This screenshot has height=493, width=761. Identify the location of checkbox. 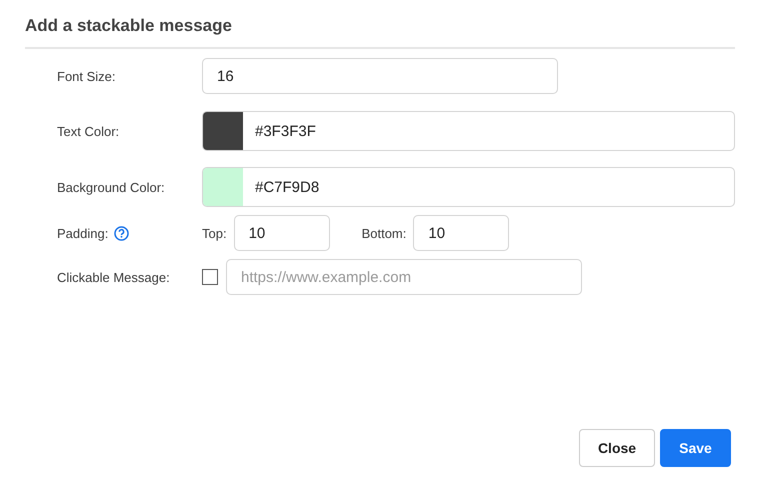
(210, 277).